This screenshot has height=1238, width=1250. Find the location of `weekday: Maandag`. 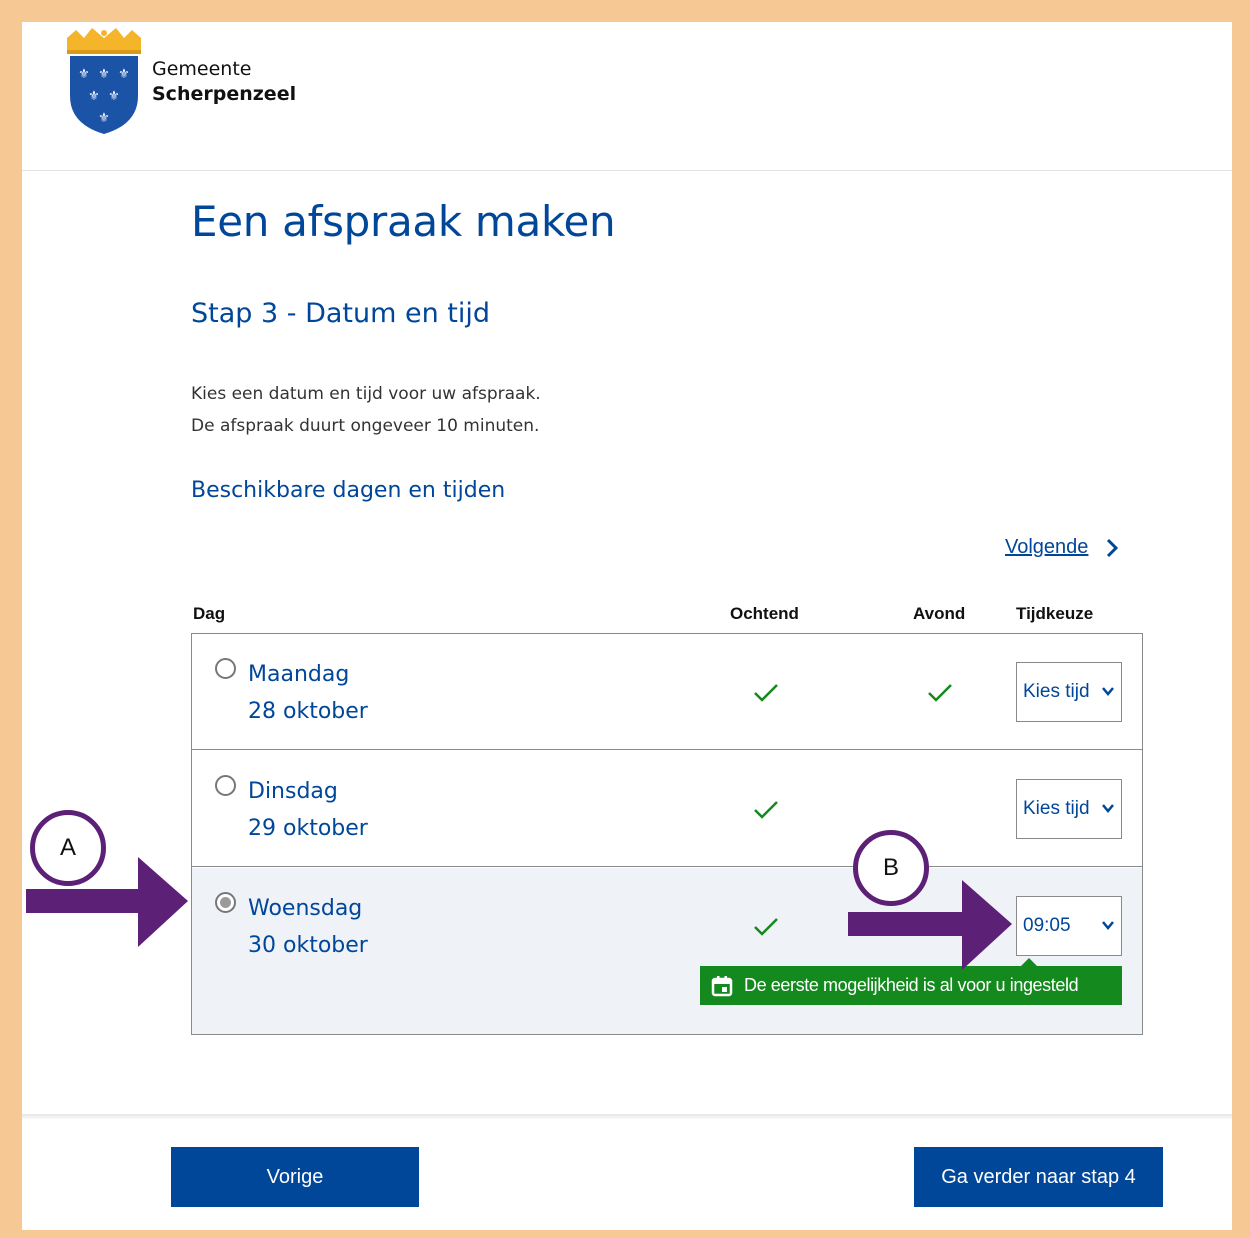

weekday: Maandag is located at coordinates (299, 674).